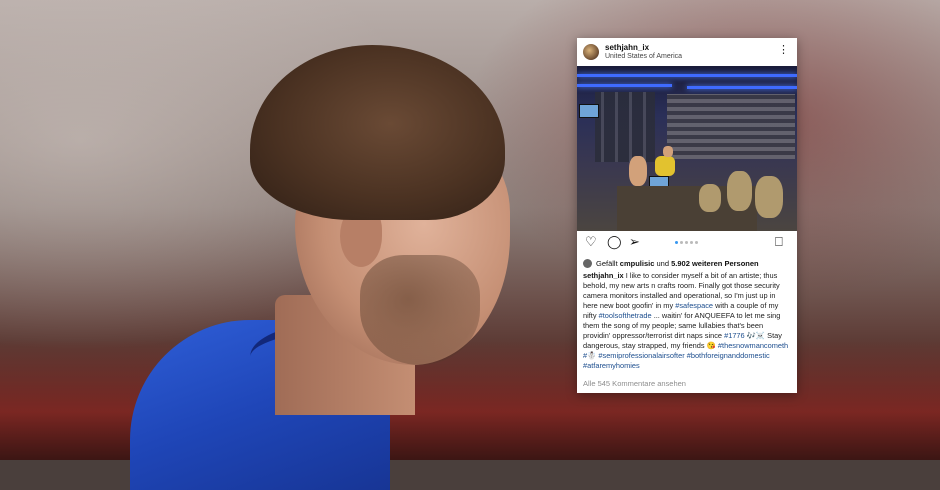 Image resolution: width=940 pixels, height=490 pixels. I want to click on hashtag: #☃️, so click(589, 355).